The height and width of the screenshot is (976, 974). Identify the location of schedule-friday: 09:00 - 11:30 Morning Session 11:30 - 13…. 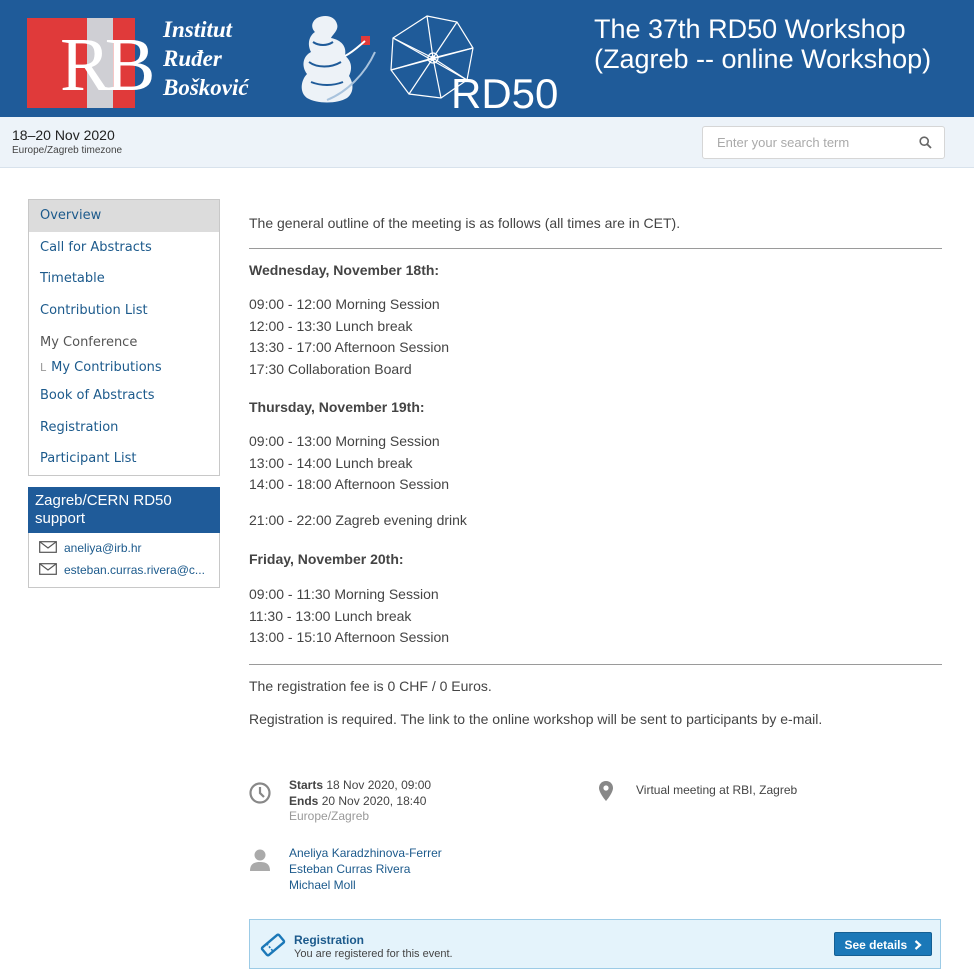
(349, 616).